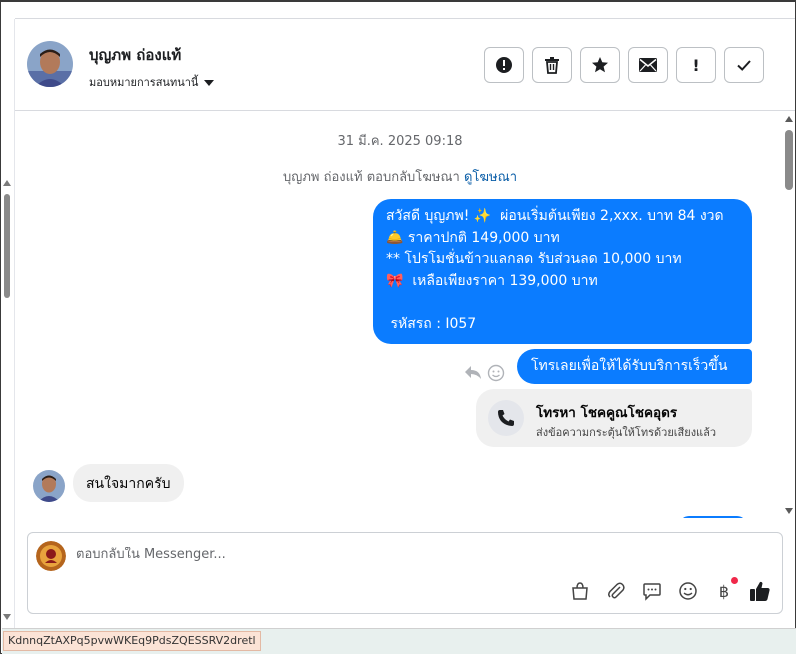 The image size is (796, 654). Describe the element at coordinates (132, 641) in the screenshot. I see `status-url: KdnnqZtAXPq5pvwWKEq9PdsZQESSRV2dretl` at that location.